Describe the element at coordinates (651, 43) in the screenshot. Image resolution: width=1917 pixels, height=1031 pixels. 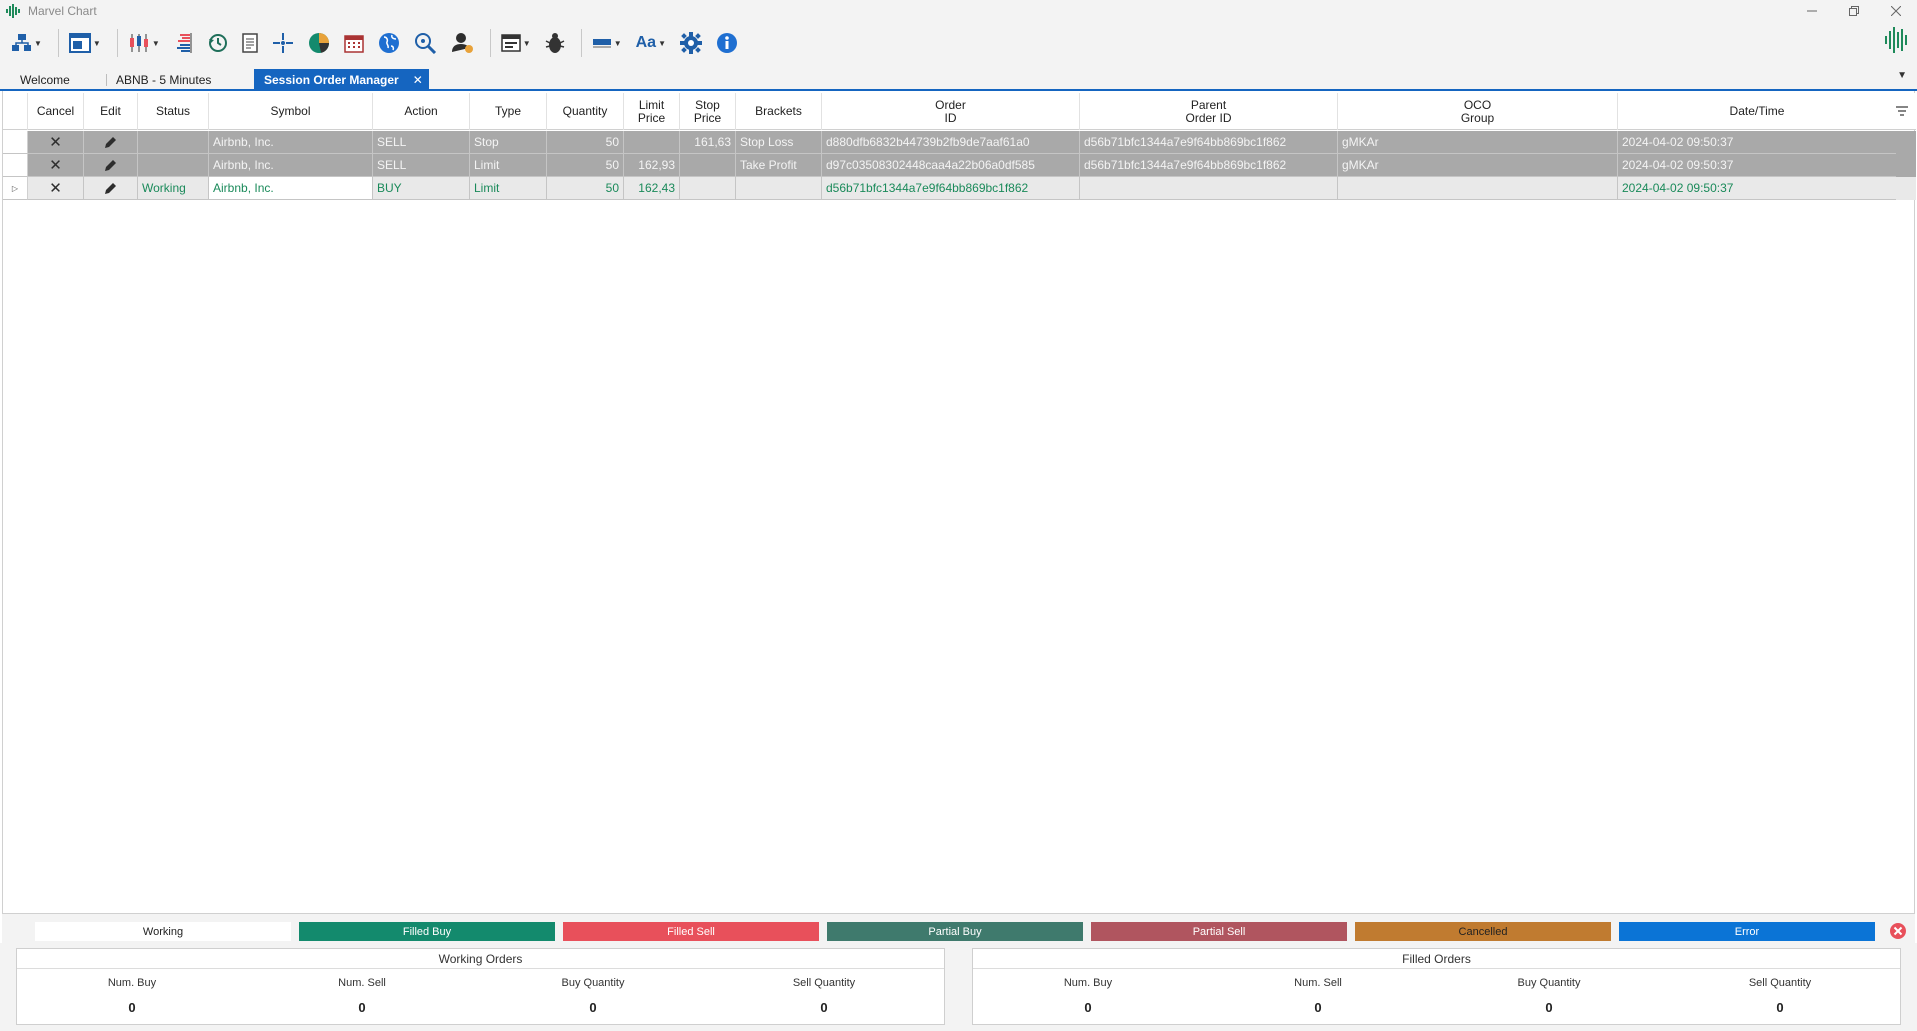
I see `font-button: Aa ▼` at that location.